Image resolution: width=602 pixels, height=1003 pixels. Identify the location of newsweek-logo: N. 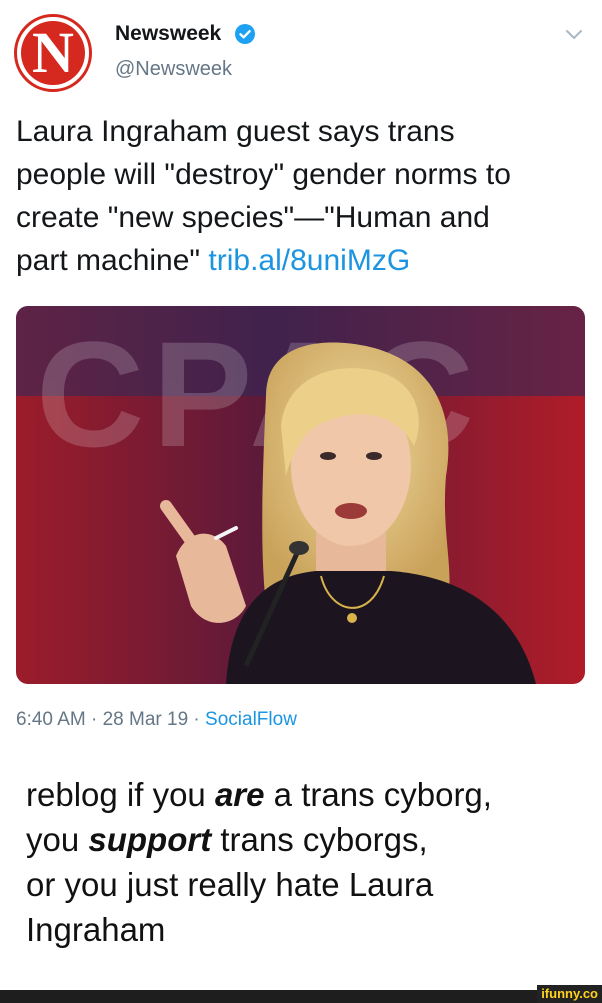
(53, 53).